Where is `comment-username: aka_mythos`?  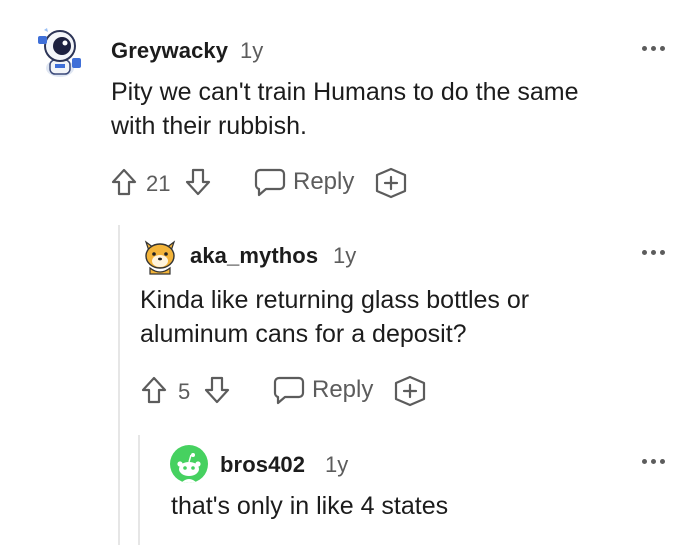
comment-username: aka_mythos is located at coordinates (254, 256).